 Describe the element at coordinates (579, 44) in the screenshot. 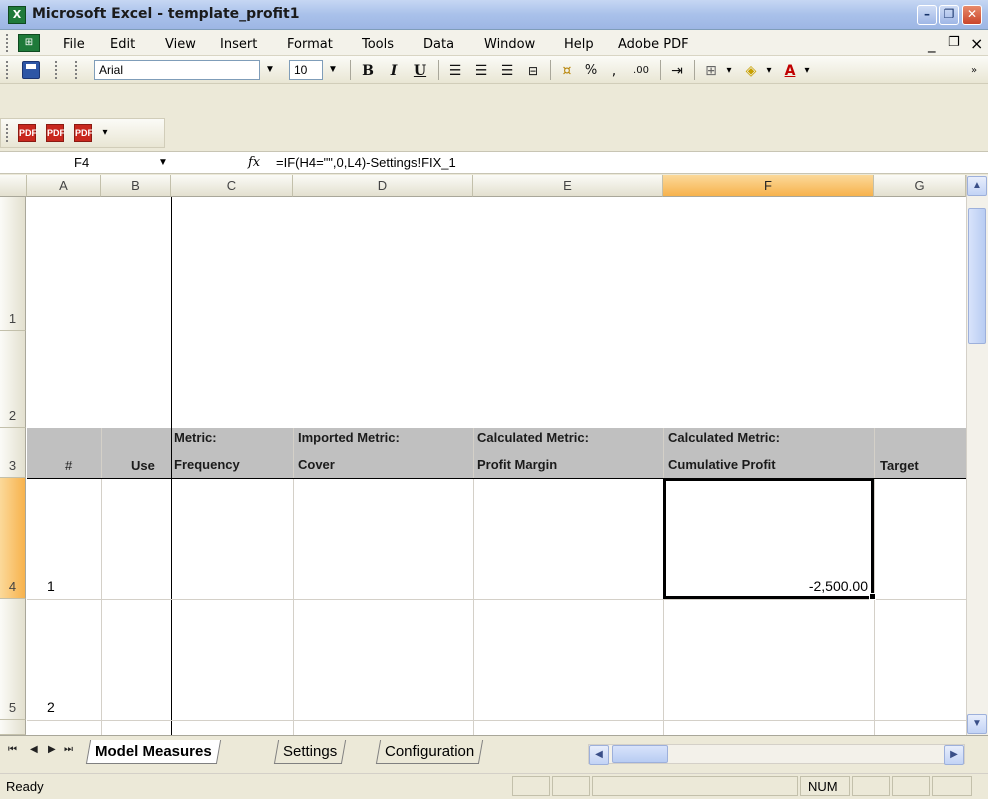

I see `menu-help: Help` at that location.